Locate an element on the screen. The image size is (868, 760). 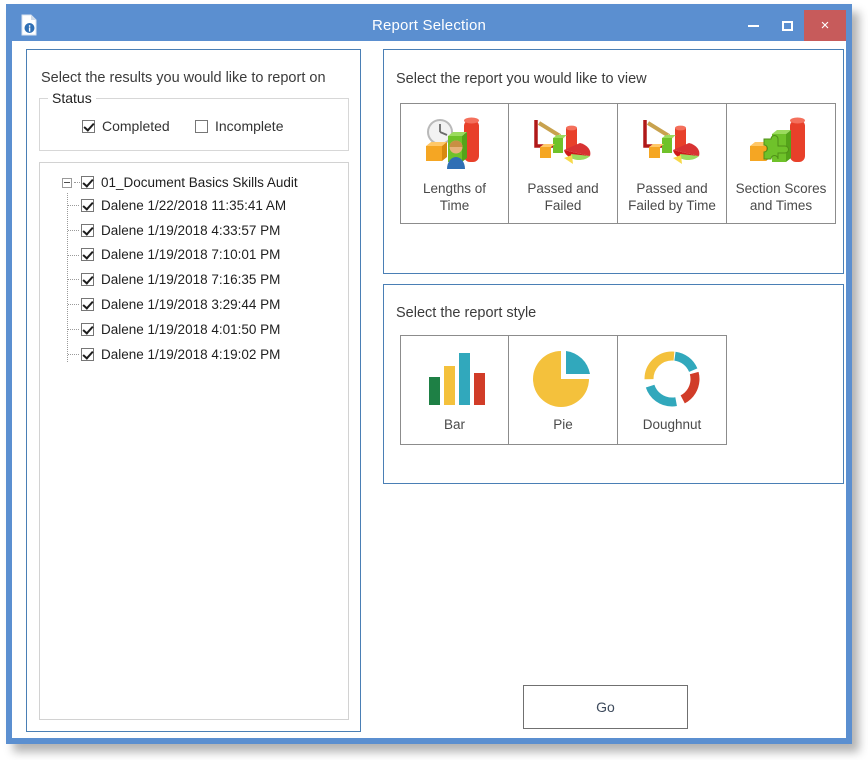
close-icon: × is located at coordinates (825, 25).